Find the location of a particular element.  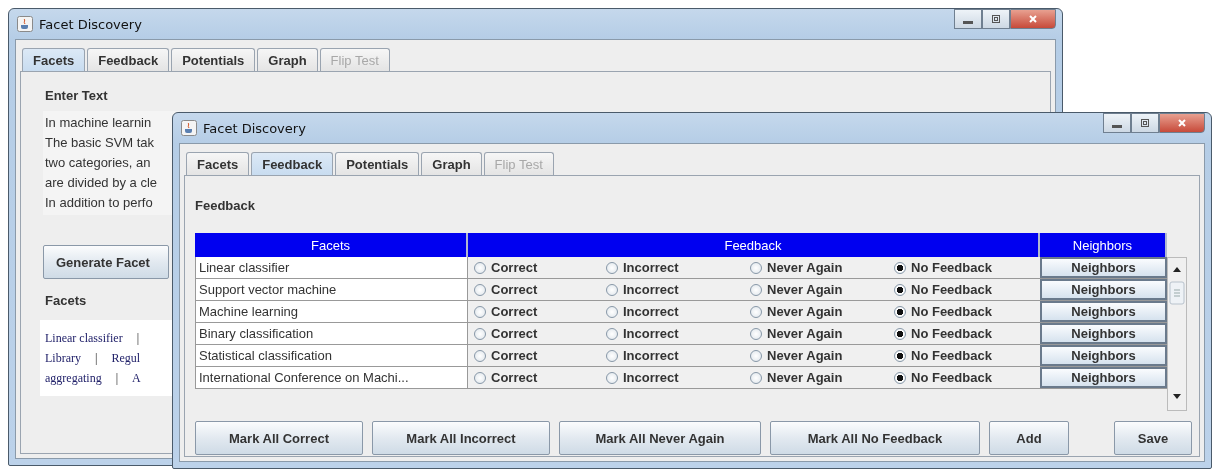

table-cell: Machine learning is located at coordinates (331, 311).